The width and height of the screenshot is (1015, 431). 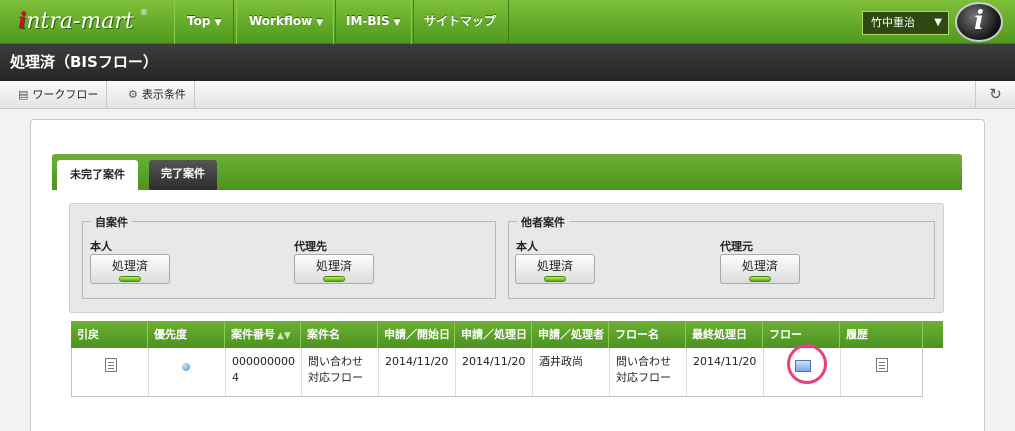 What do you see at coordinates (334, 269) in the screenshot?
I see `own-proxy-processed-button: 処理済` at bounding box center [334, 269].